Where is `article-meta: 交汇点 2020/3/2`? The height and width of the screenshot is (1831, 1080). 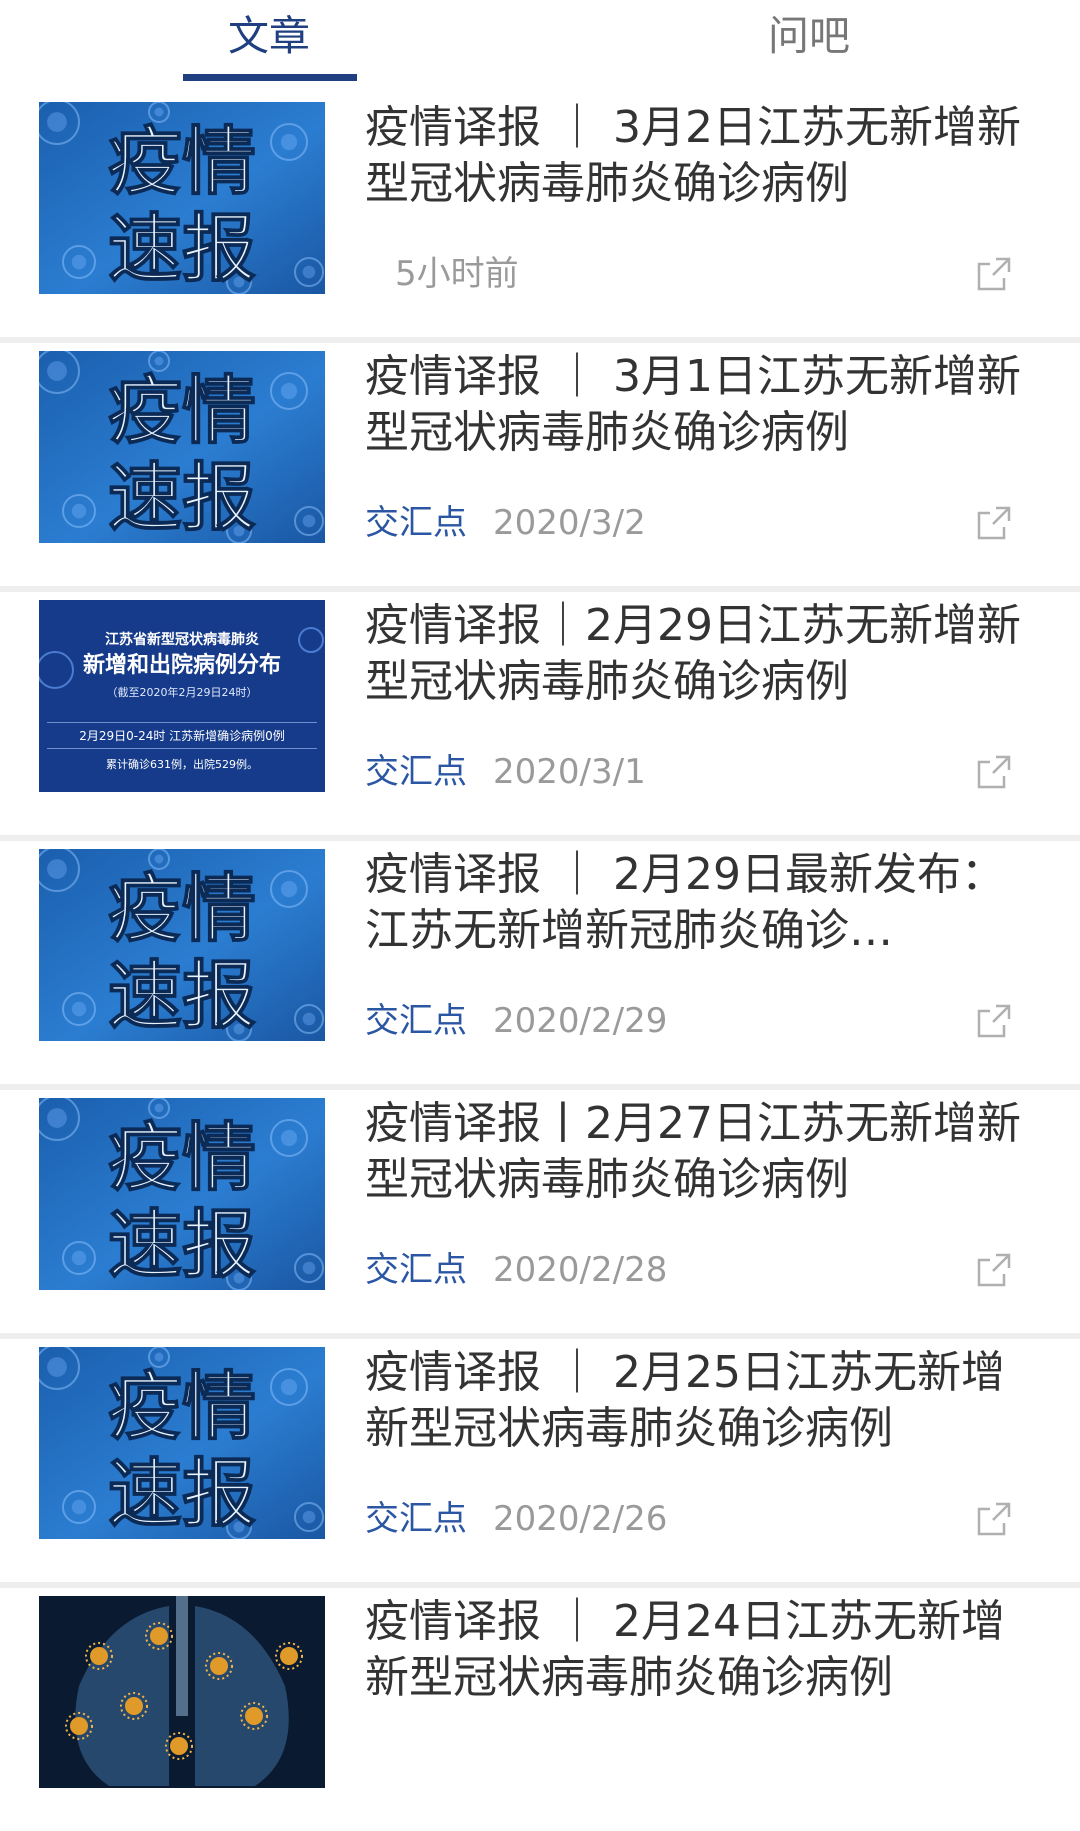
article-meta: 交汇点 2020/3/2 is located at coordinates (505, 523).